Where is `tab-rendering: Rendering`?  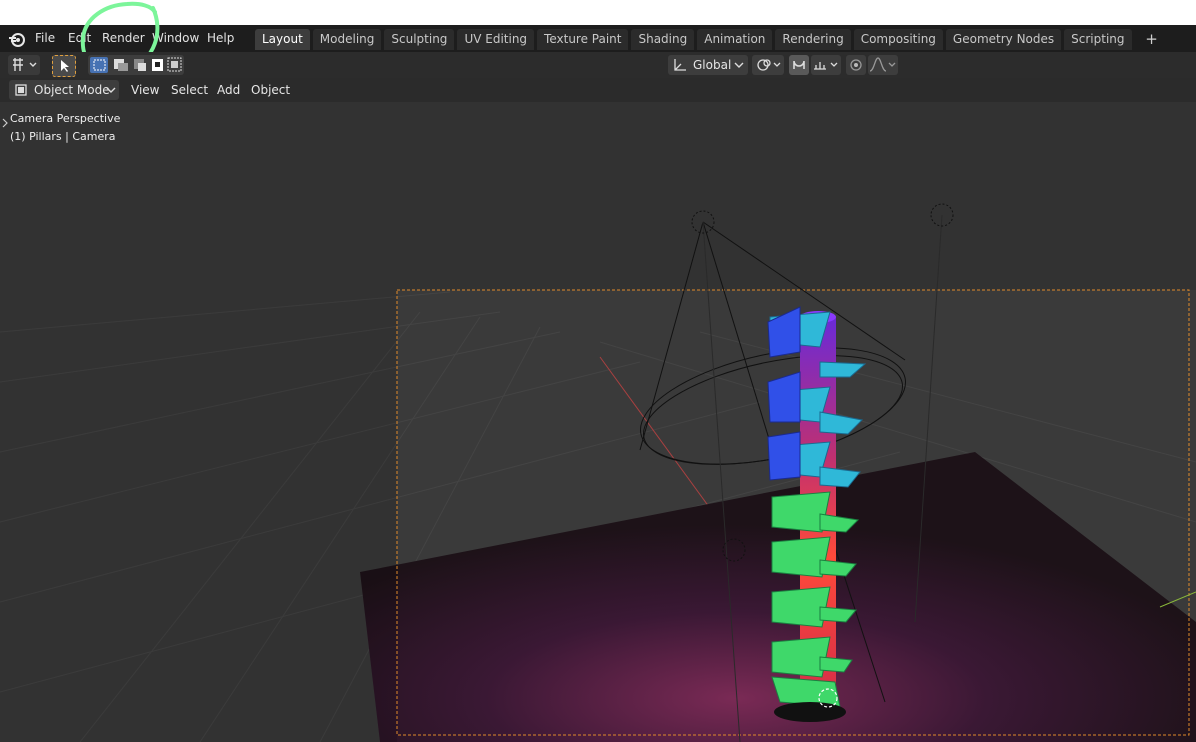 tab-rendering: Rendering is located at coordinates (813, 39).